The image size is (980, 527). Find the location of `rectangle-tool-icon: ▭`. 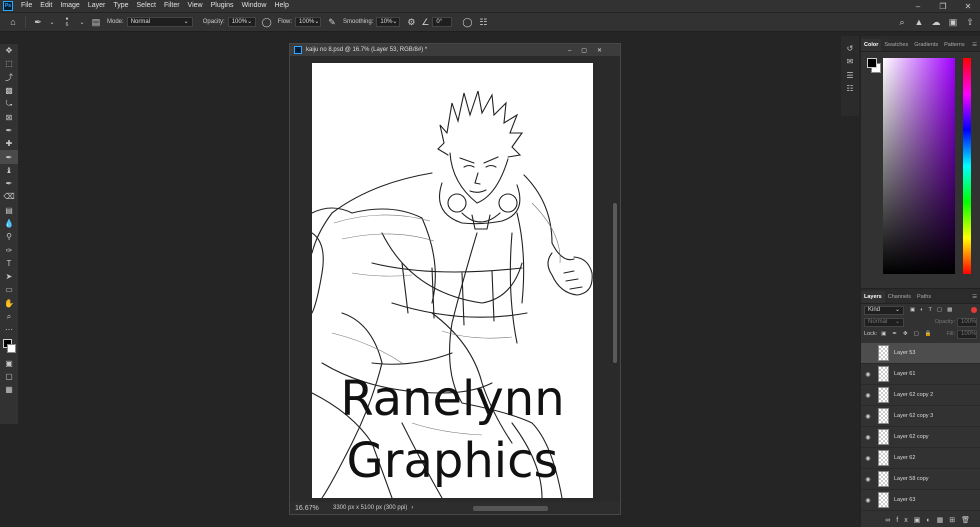

rectangle-tool-icon: ▭ is located at coordinates (9, 289).